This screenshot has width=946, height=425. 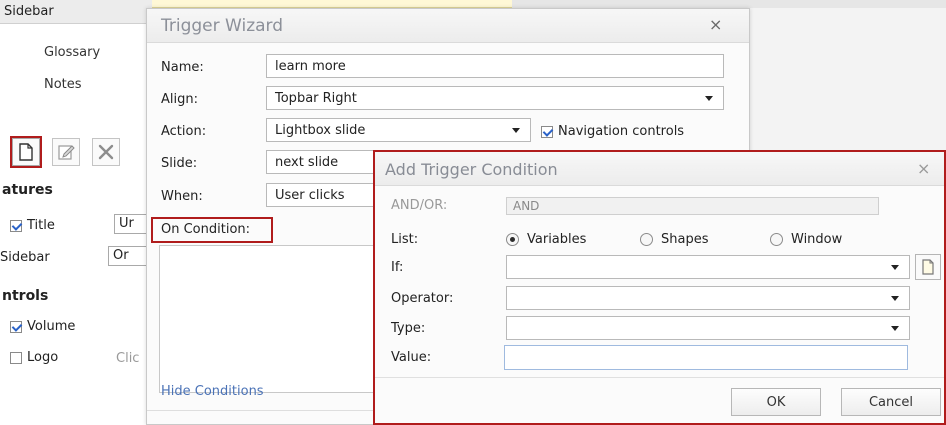 I want to click on name-input-value: learn more, so click(x=310, y=66).